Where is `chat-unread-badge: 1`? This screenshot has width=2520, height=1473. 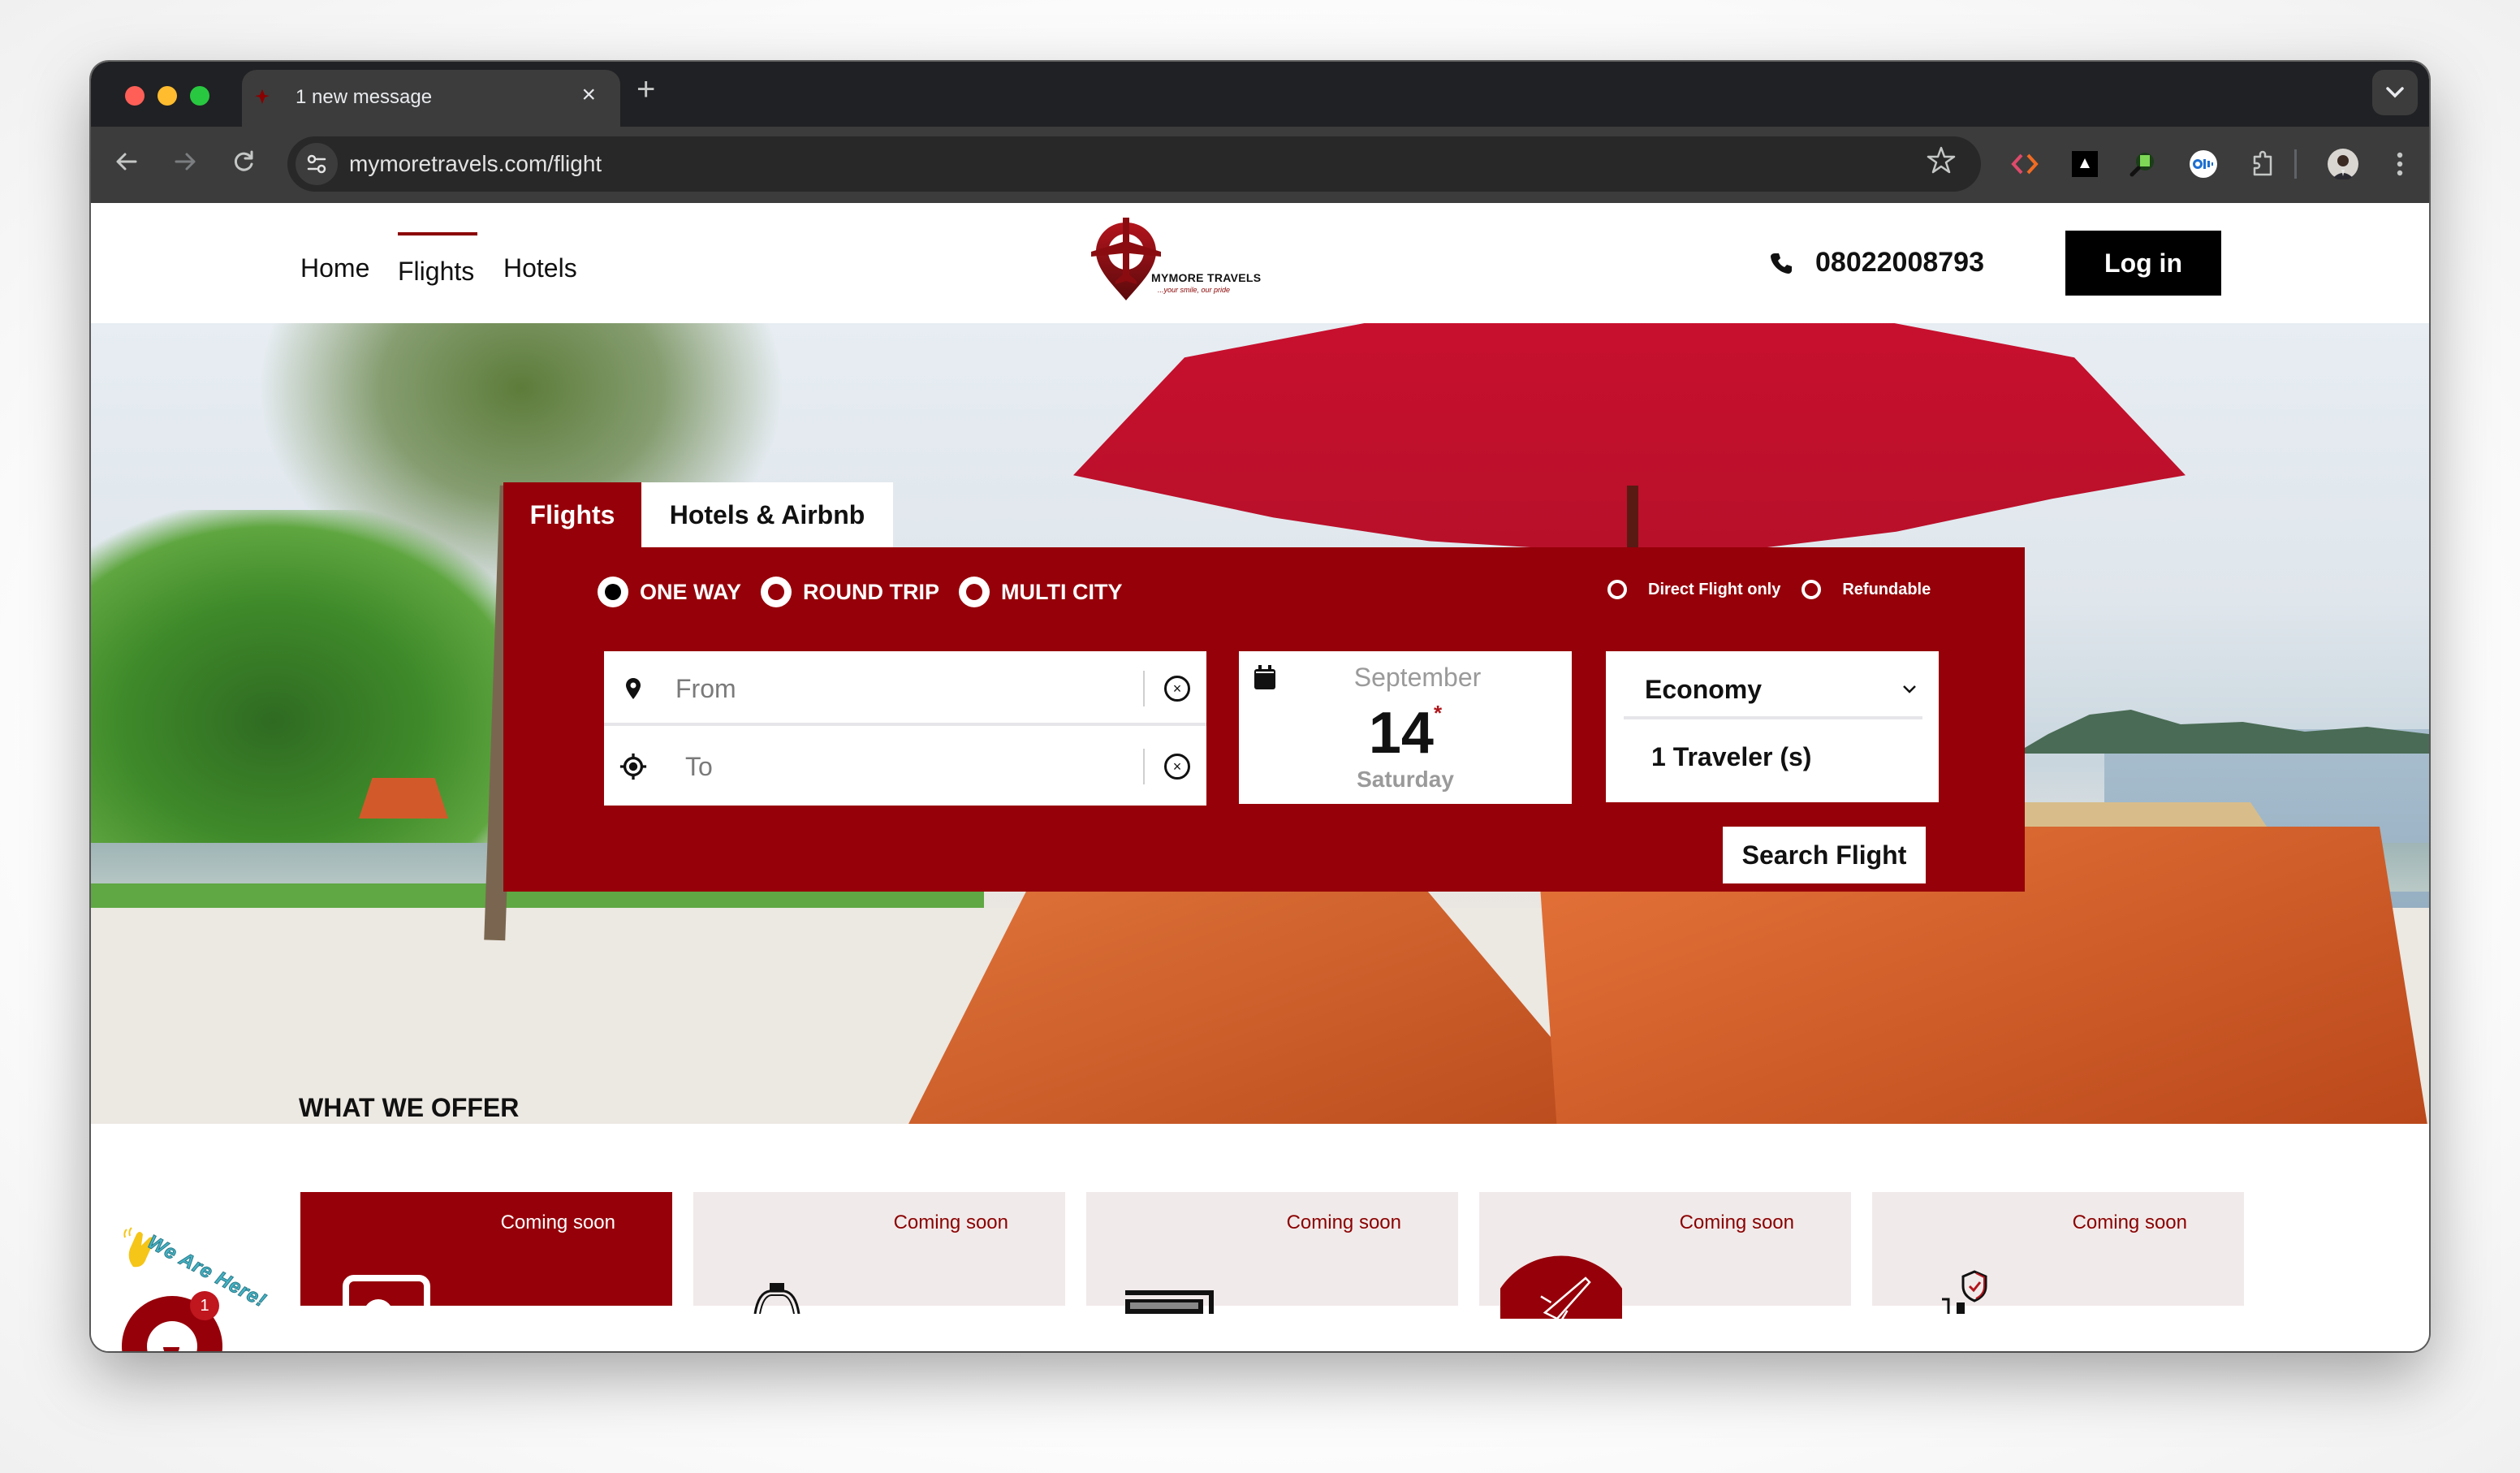
chat-unread-badge: 1 is located at coordinates (204, 1305).